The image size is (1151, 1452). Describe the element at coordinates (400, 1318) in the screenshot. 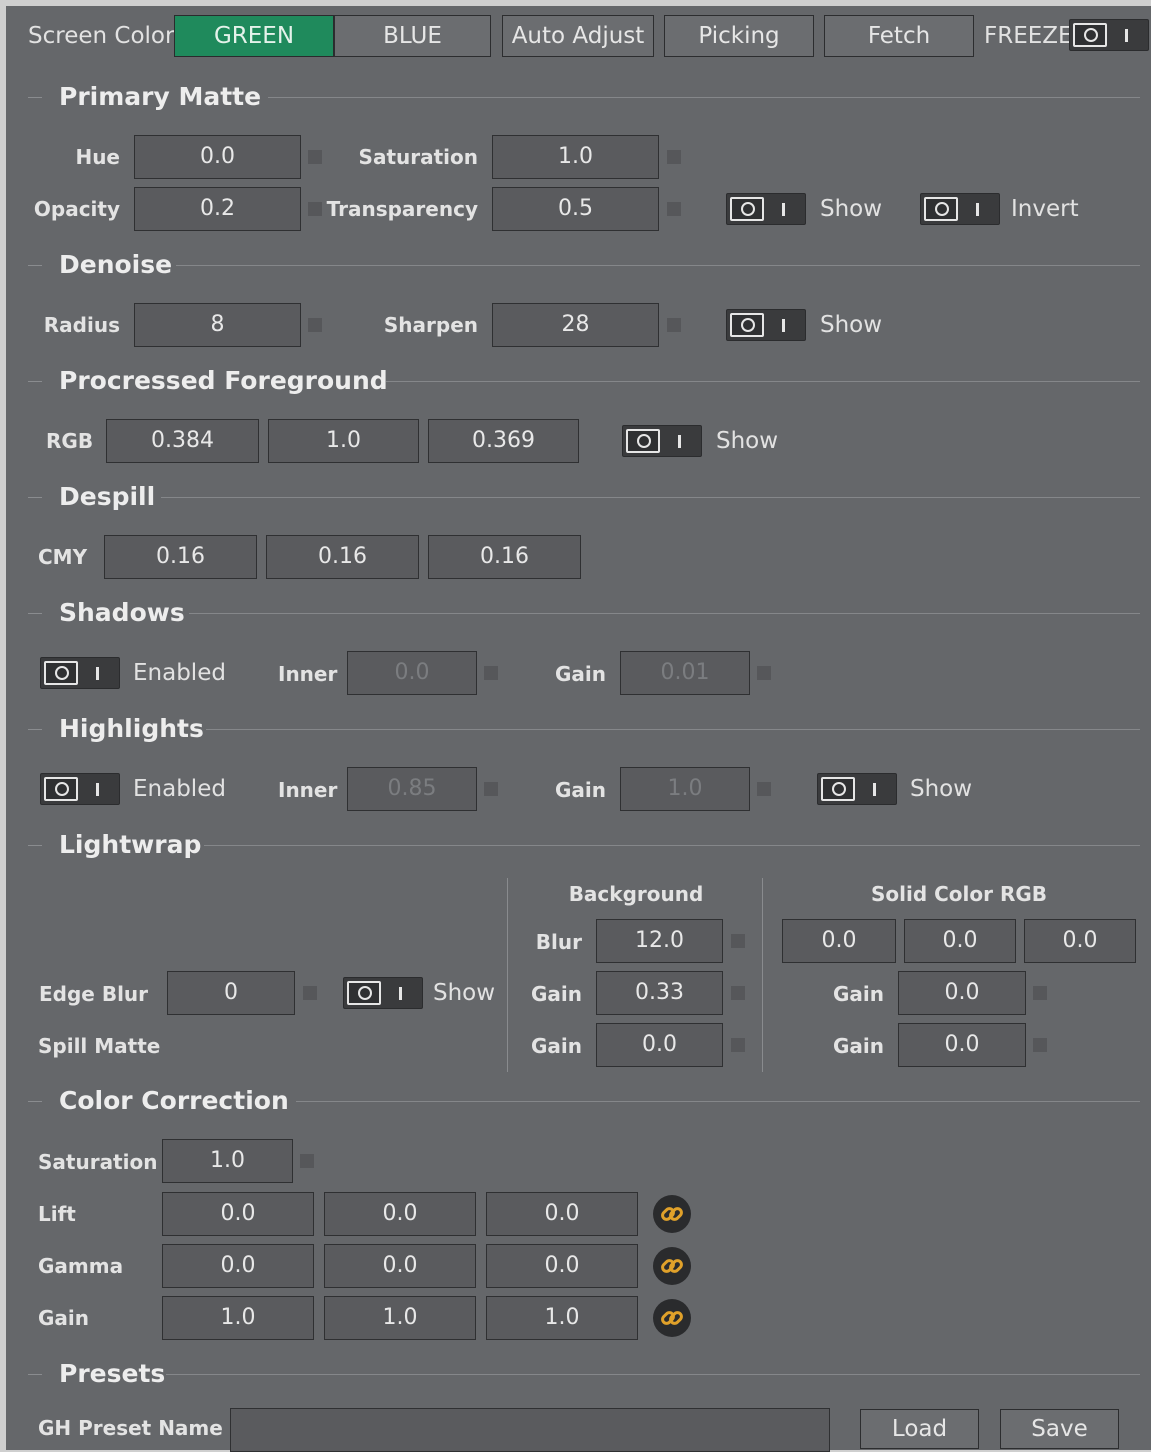

I see `gain-g-field: 1.0` at that location.